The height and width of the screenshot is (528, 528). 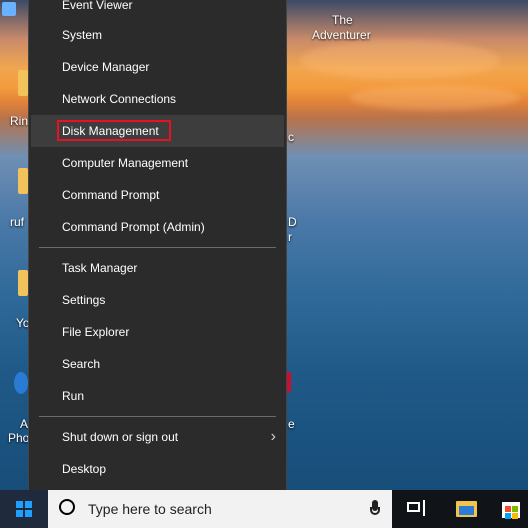 What do you see at coordinates (82, 35) in the screenshot?
I see `menu-item-label: System` at bounding box center [82, 35].